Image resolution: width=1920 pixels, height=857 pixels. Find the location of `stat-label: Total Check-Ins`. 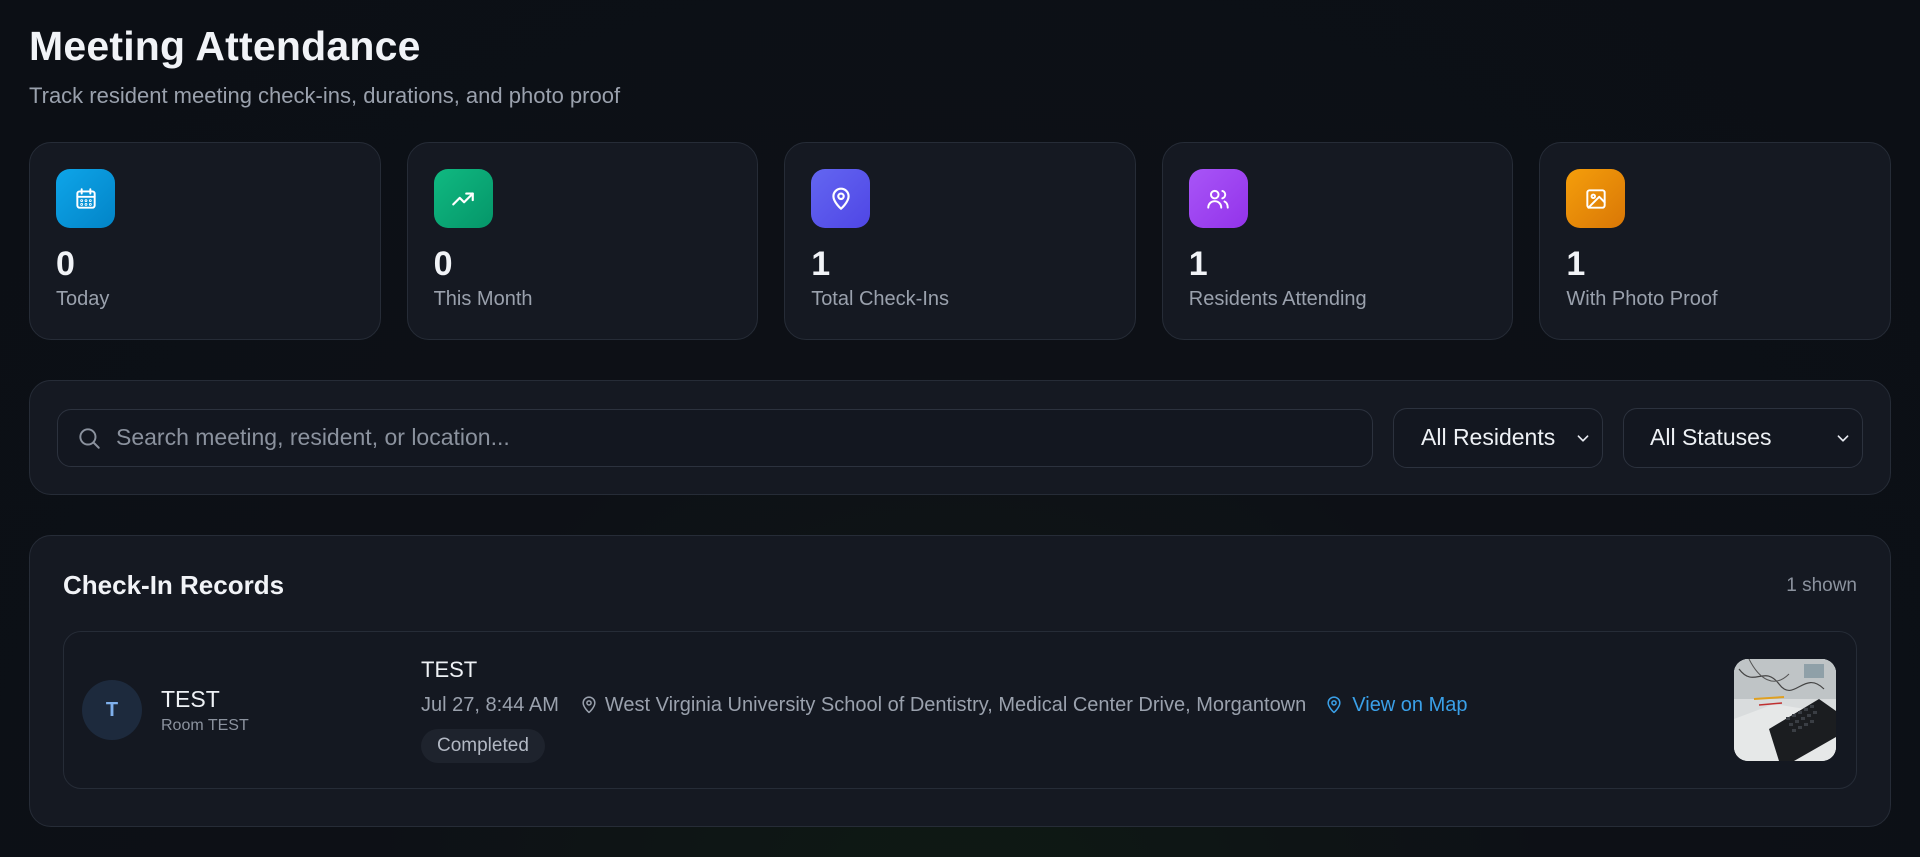

stat-label: Total Check-Ins is located at coordinates (880, 299).